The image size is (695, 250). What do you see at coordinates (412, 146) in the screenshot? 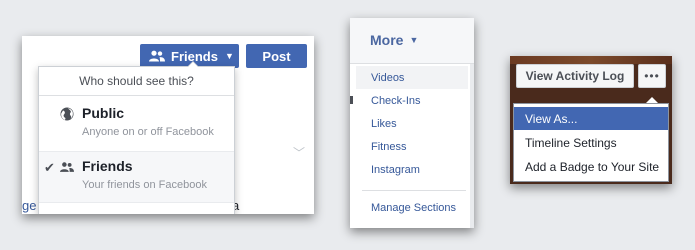
I see `more-menu-item-fitness: Fitness` at bounding box center [412, 146].